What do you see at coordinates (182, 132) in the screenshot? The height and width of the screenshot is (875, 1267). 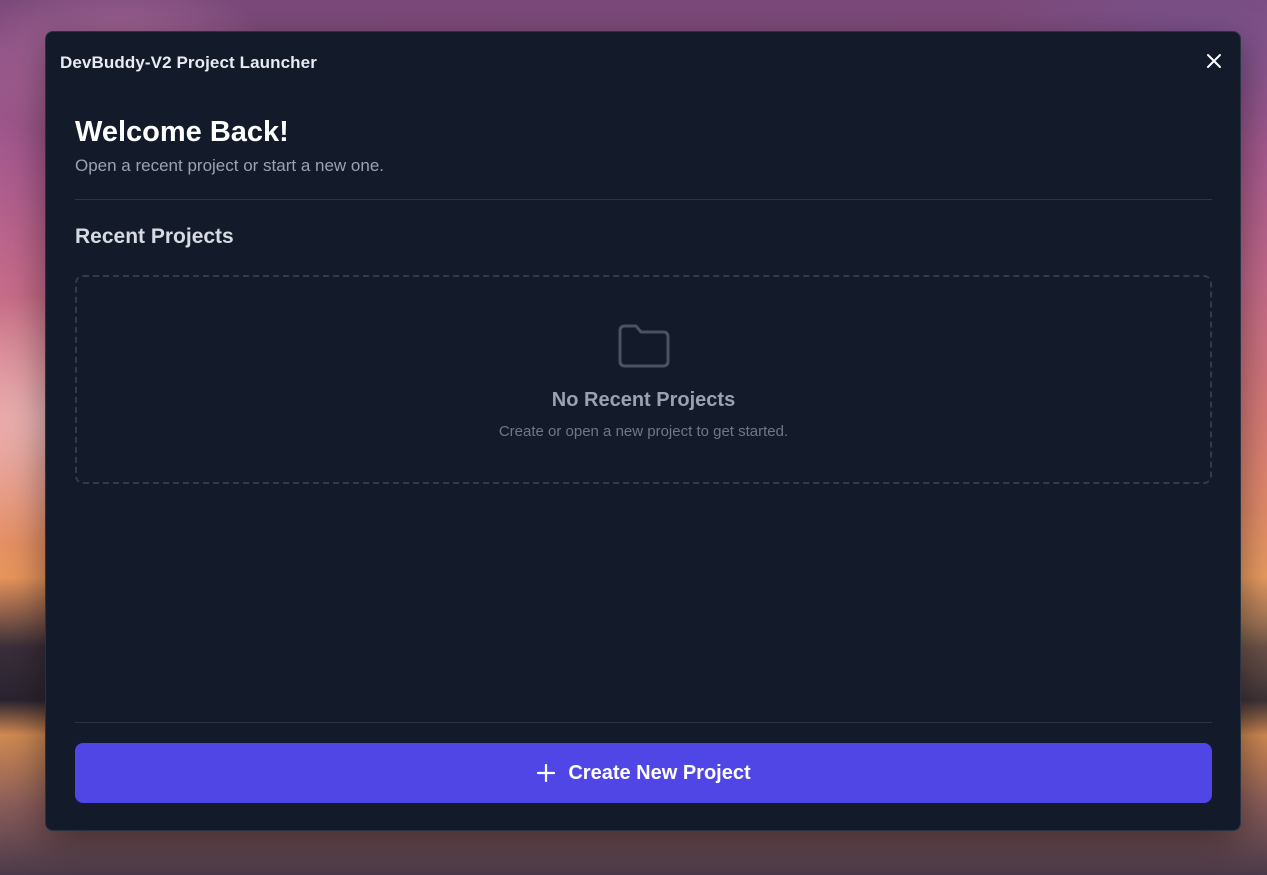 I see `welcome-heading: Welcome Back!` at bounding box center [182, 132].